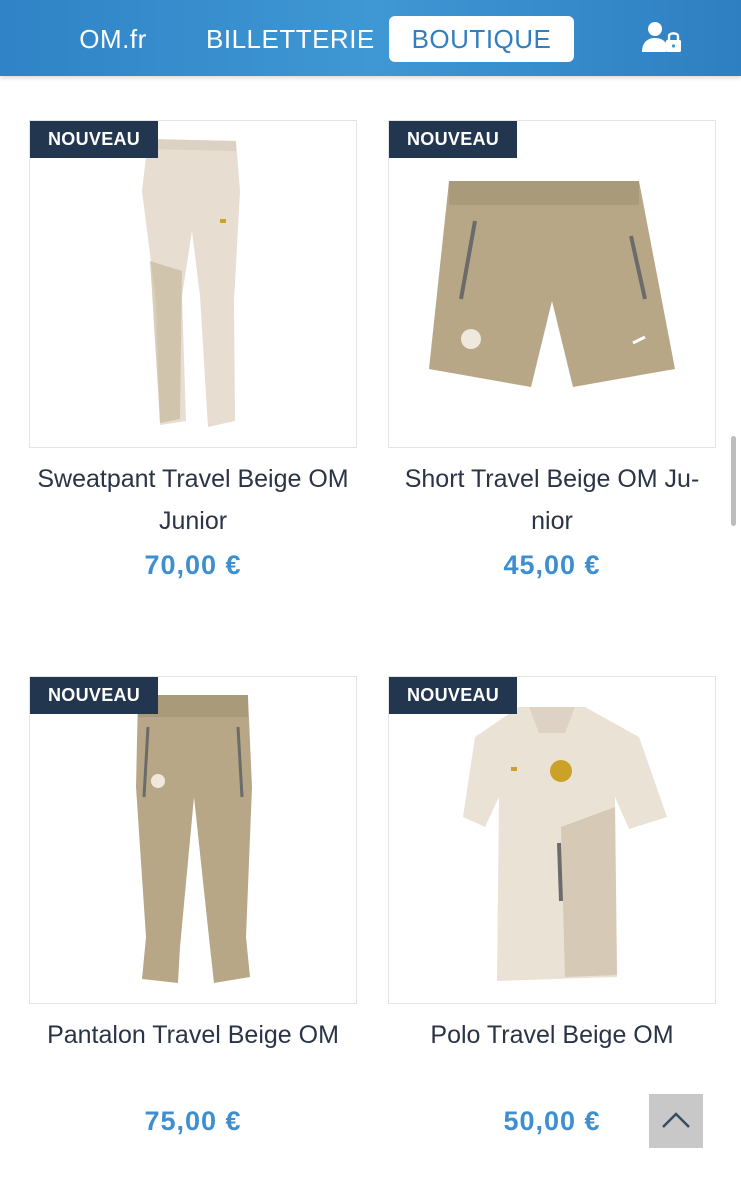  I want to click on short-image, so click(552, 284).